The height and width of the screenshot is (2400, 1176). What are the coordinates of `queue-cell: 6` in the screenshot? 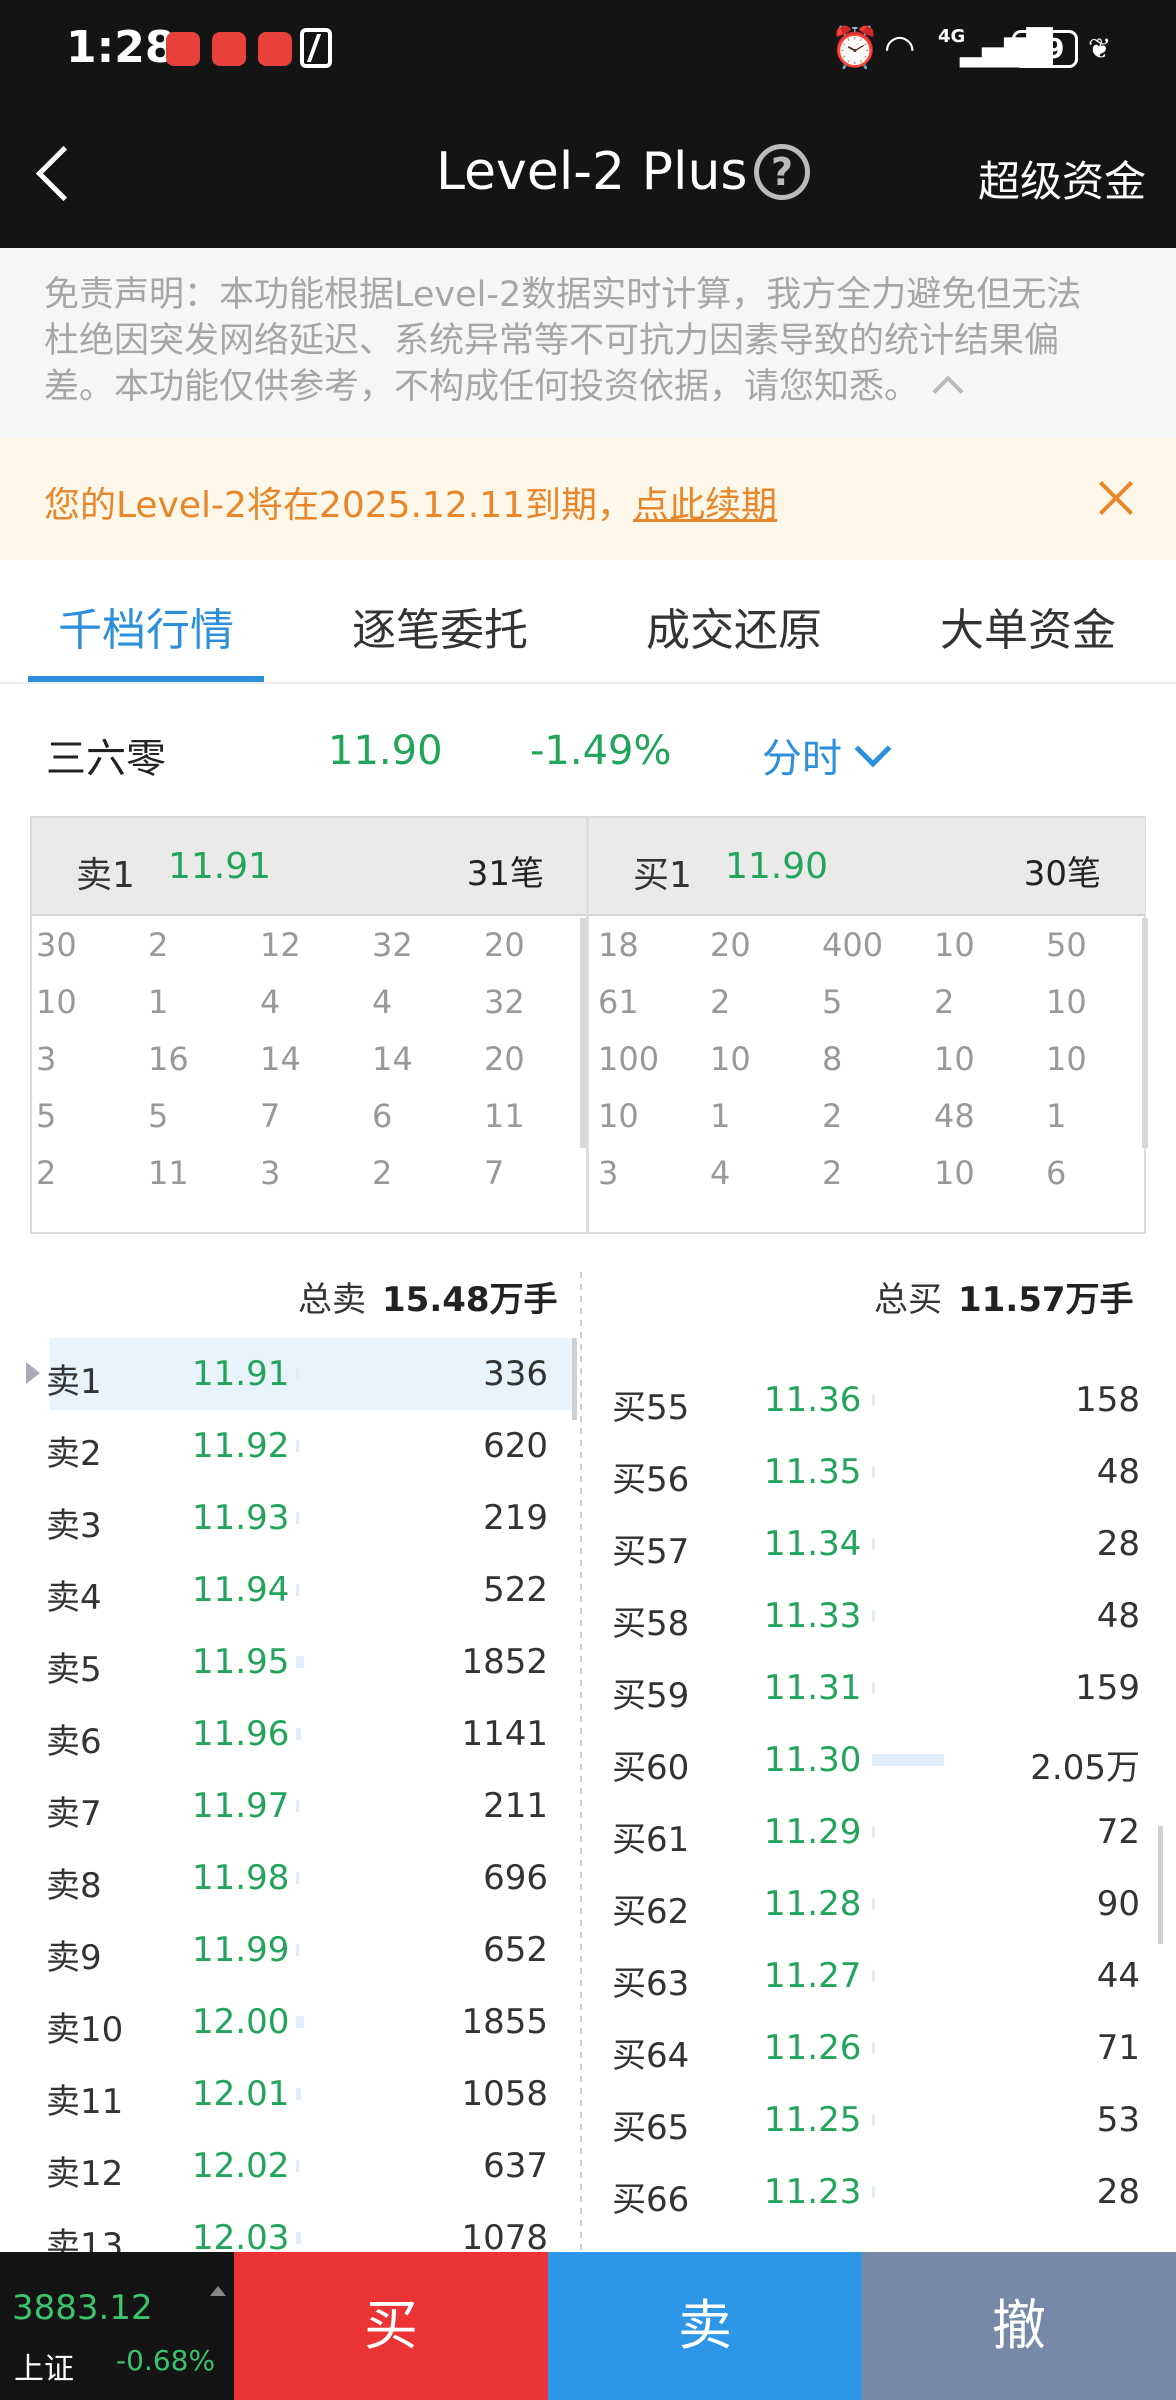 It's located at (1056, 1173).